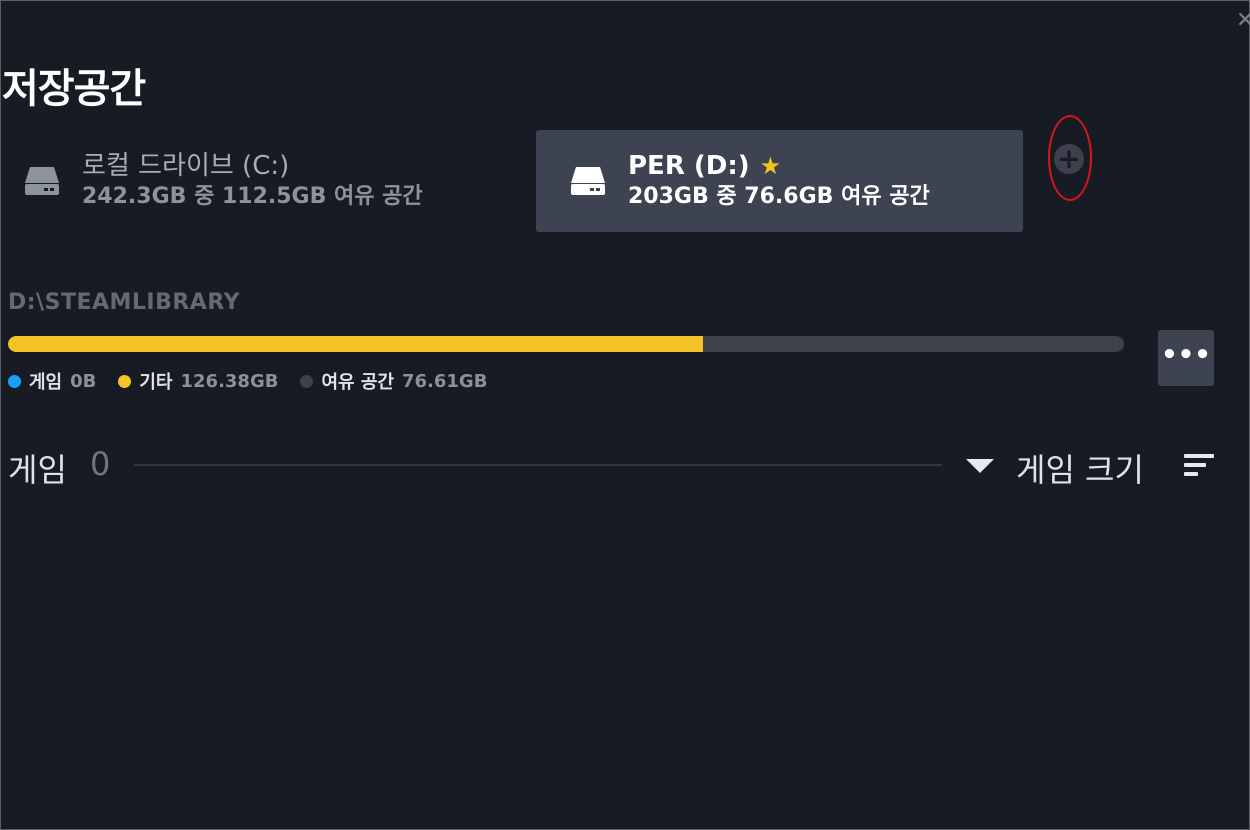  I want to click on legend-item-free: 여유 공간 76.61GB, so click(393, 381).